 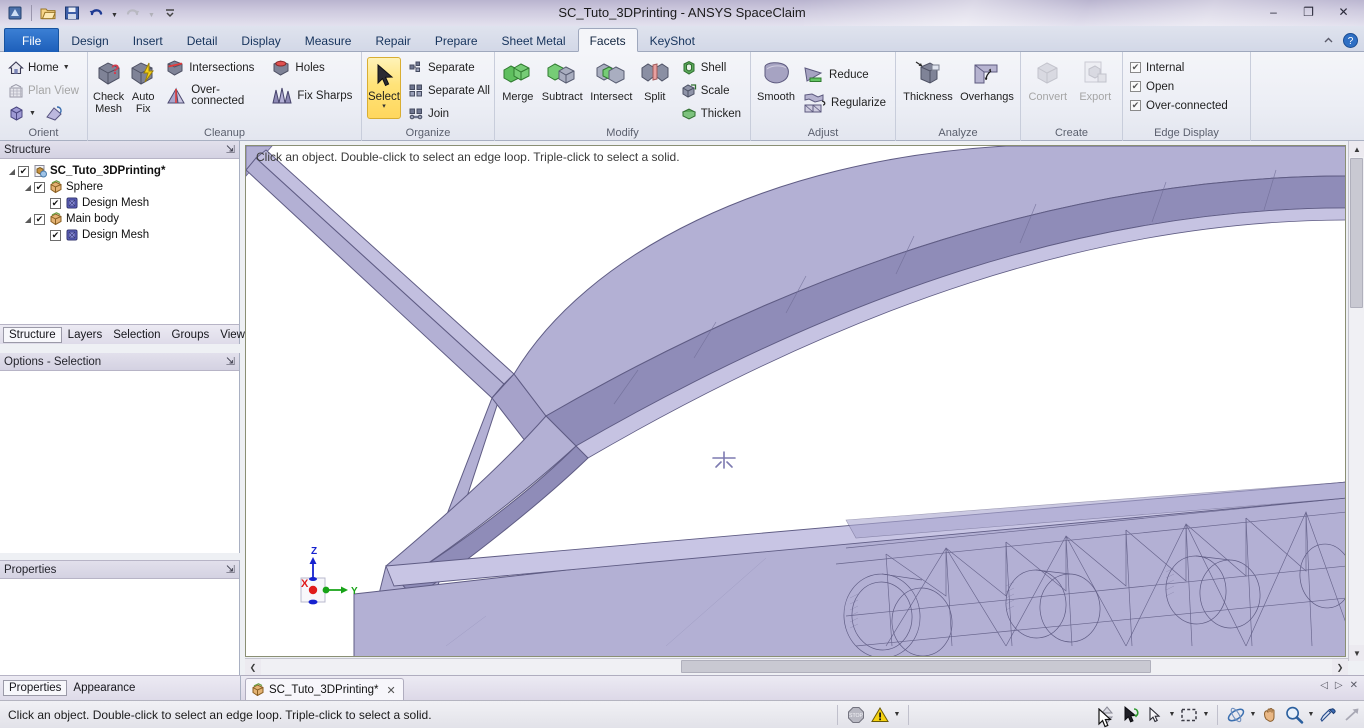 I want to click on stop-recording-icon: STOP, so click(x=856, y=715).